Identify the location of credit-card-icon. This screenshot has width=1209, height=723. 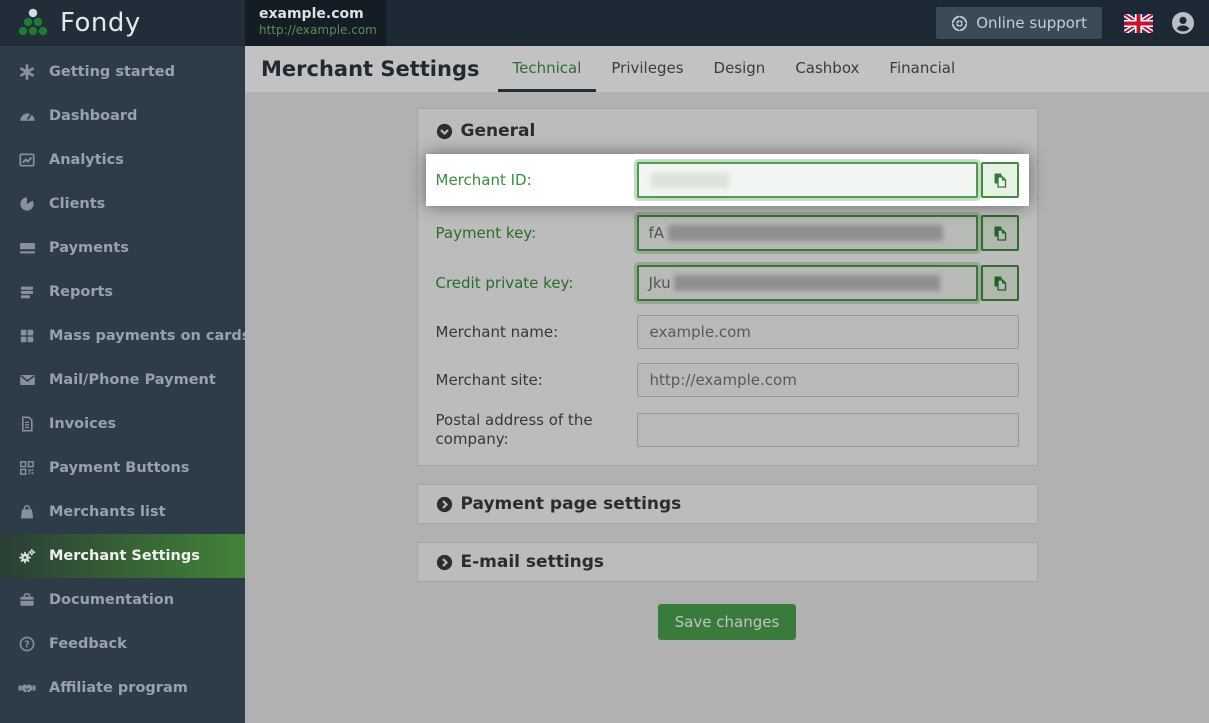
(27, 248).